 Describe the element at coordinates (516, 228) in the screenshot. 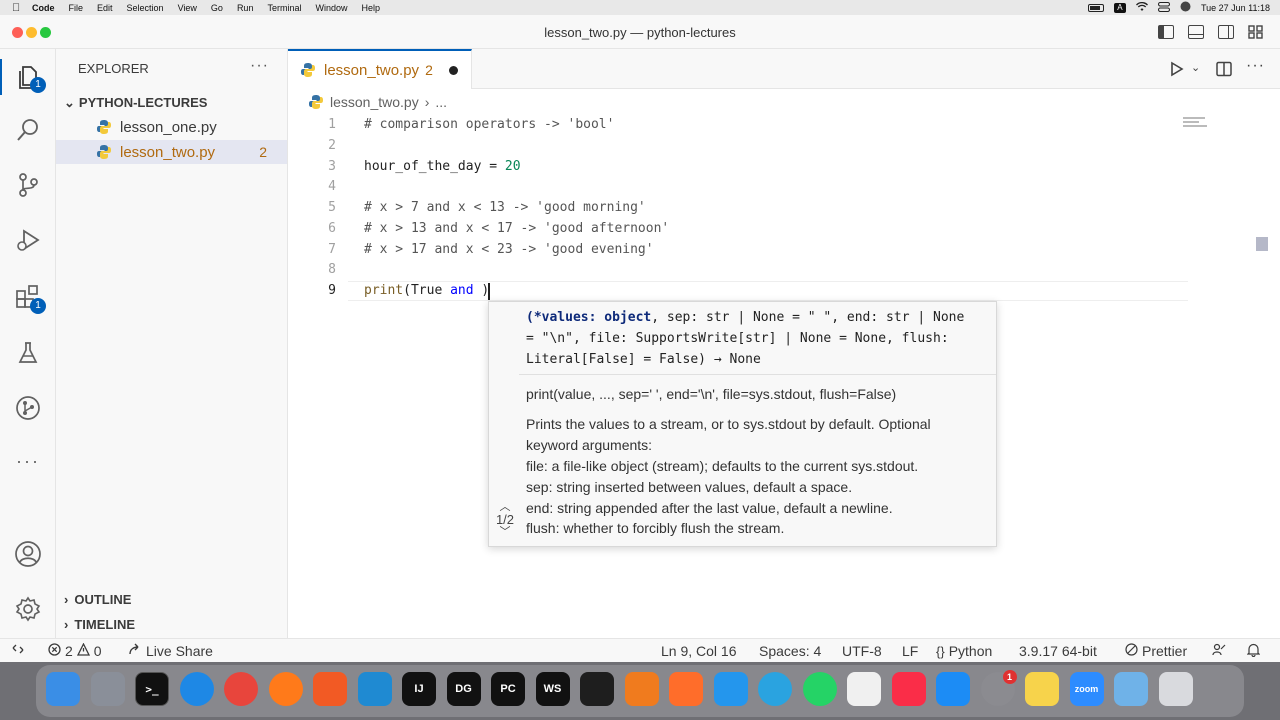

I see `code-line-6: # x > 13 and x < 17 -> 'good afternoon'` at that location.